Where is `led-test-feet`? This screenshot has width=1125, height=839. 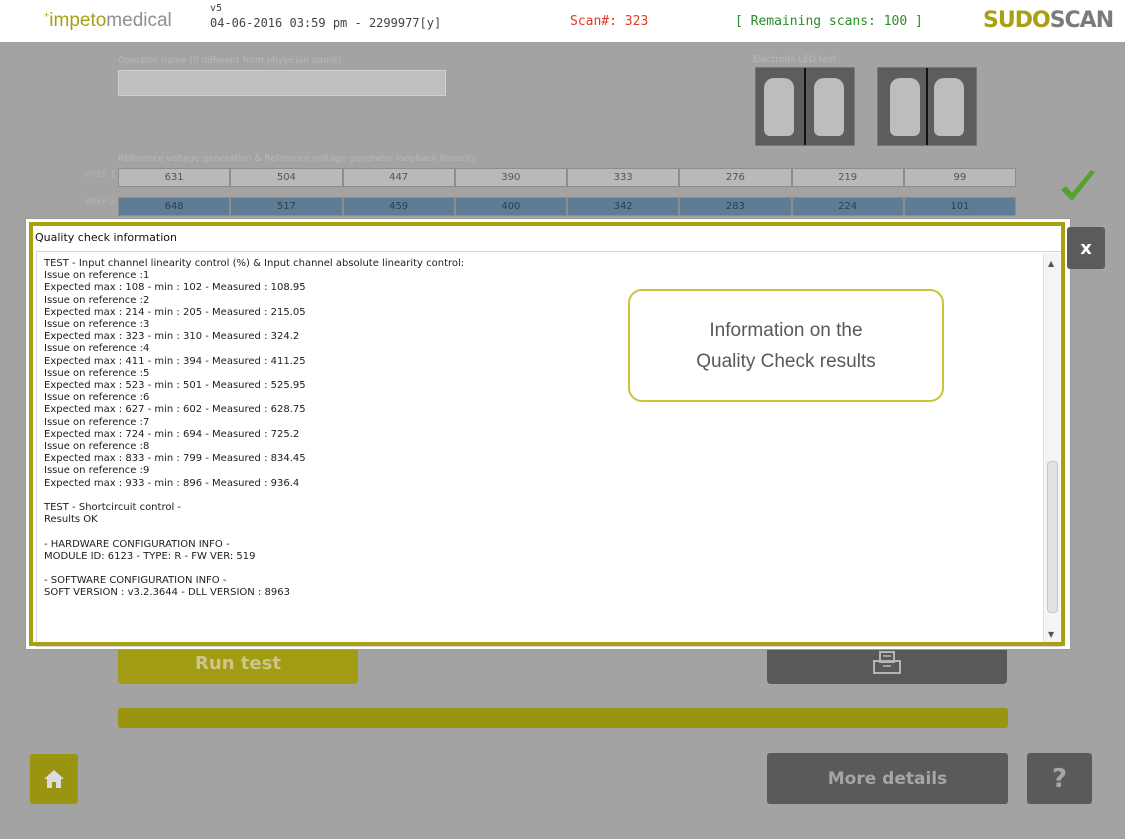 led-test-feet is located at coordinates (927, 106).